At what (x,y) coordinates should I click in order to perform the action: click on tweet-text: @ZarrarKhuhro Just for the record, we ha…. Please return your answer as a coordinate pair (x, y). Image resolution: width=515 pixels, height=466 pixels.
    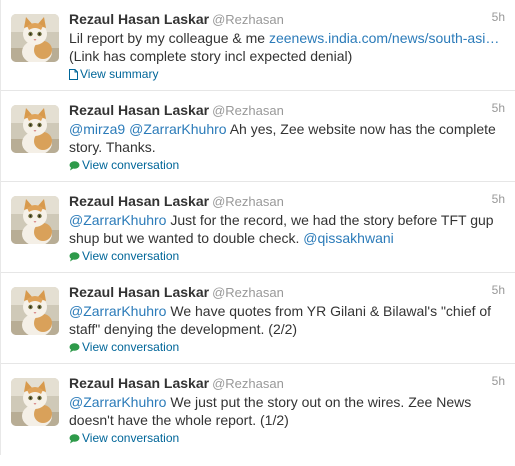
    Looking at the image, I should click on (288, 229).